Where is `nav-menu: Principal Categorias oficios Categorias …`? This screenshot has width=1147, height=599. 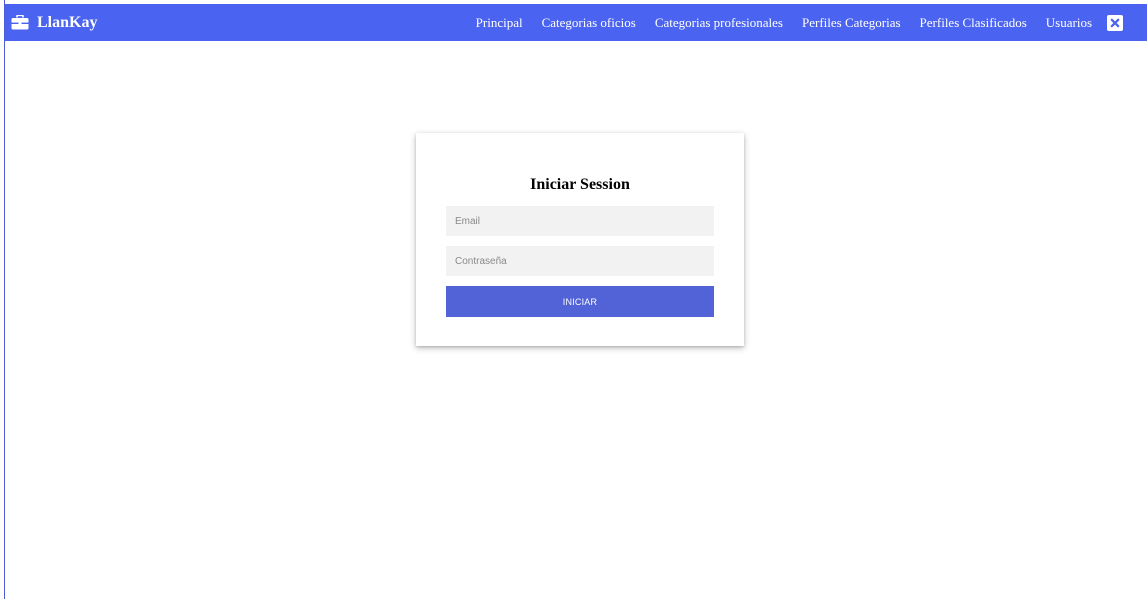
nav-menu: Principal Categorias oficios Categorias … is located at coordinates (811, 22).